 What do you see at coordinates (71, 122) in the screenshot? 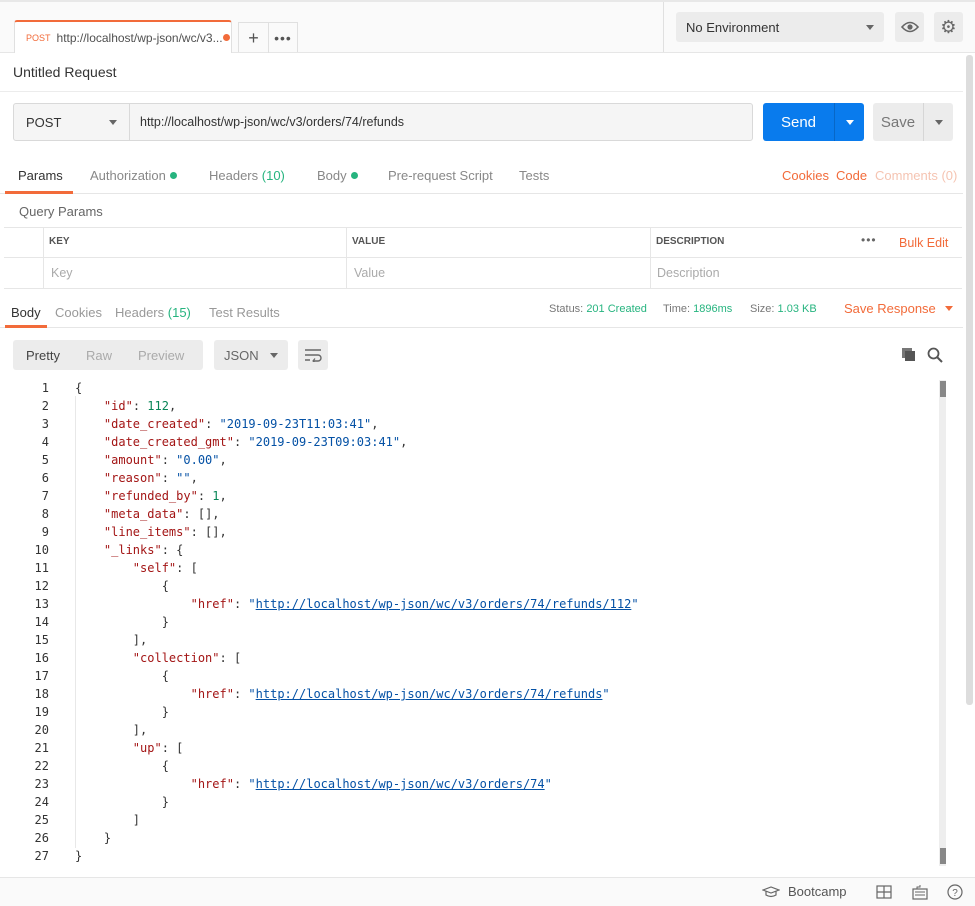
I see `method-select: POST` at bounding box center [71, 122].